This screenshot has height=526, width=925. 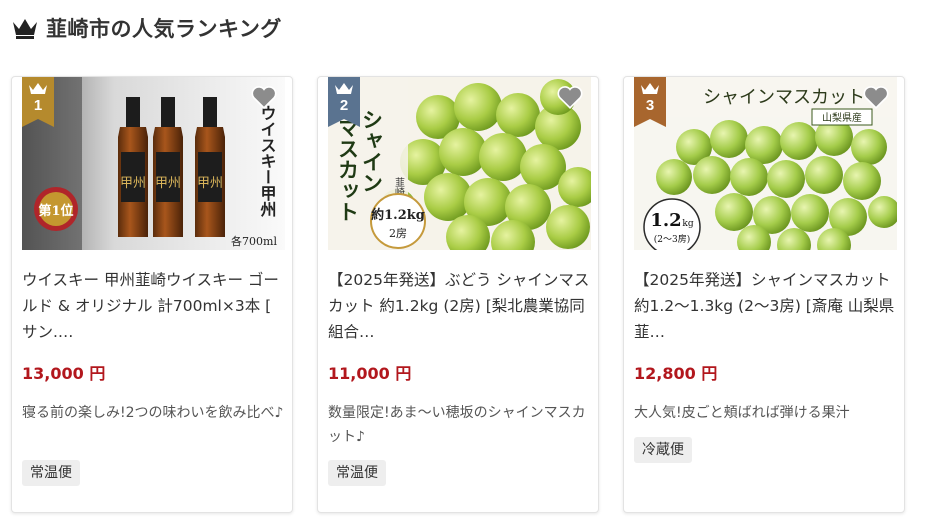 I want to click on section-title: 韮崎市の人気ランキング, so click(x=164, y=29).